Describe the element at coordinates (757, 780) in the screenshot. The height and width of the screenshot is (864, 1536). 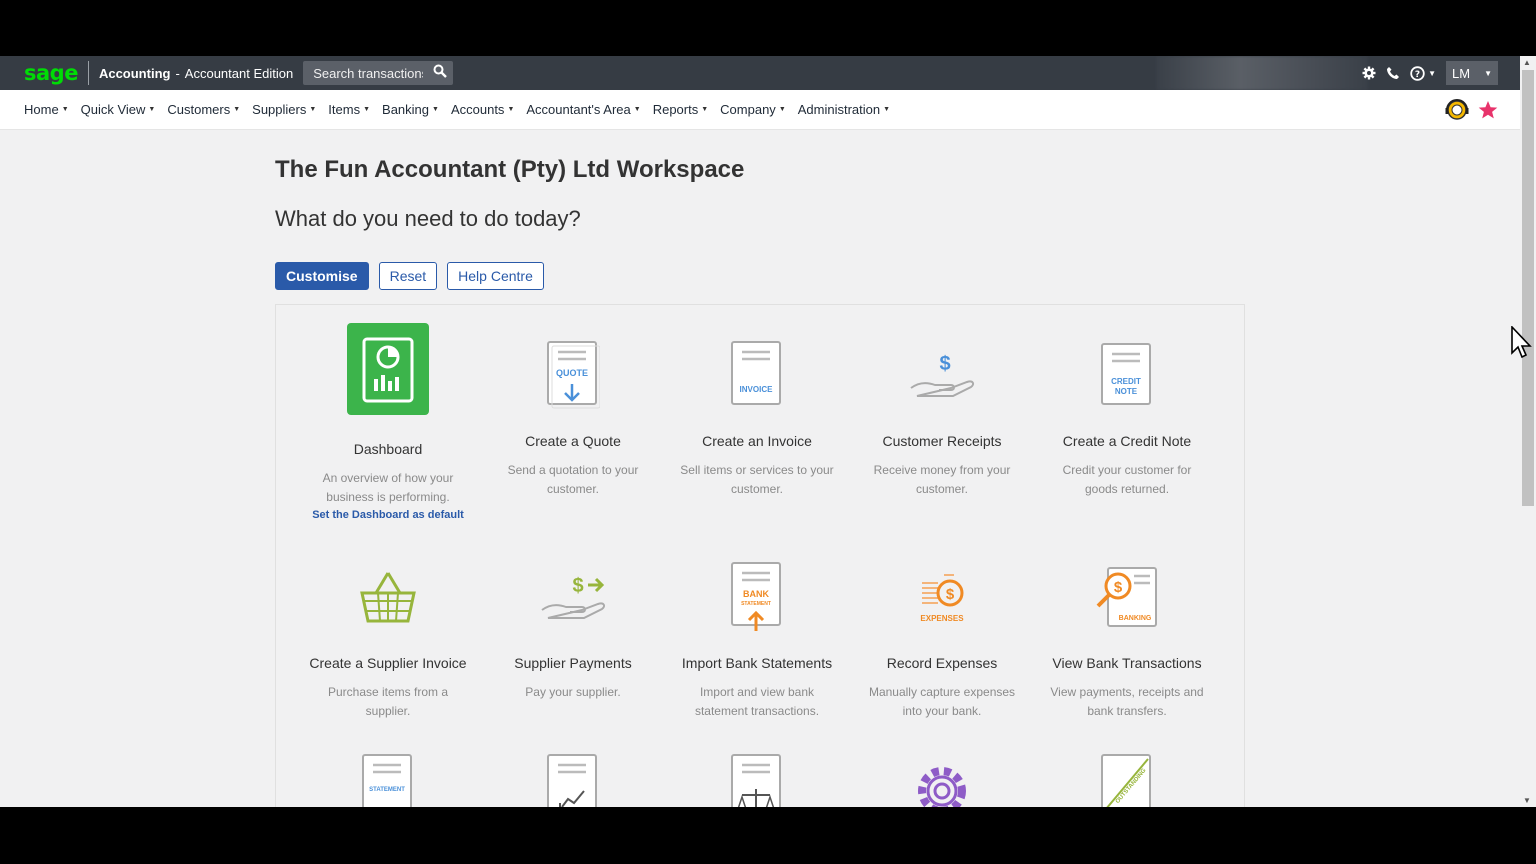
I see `tile-balance` at that location.